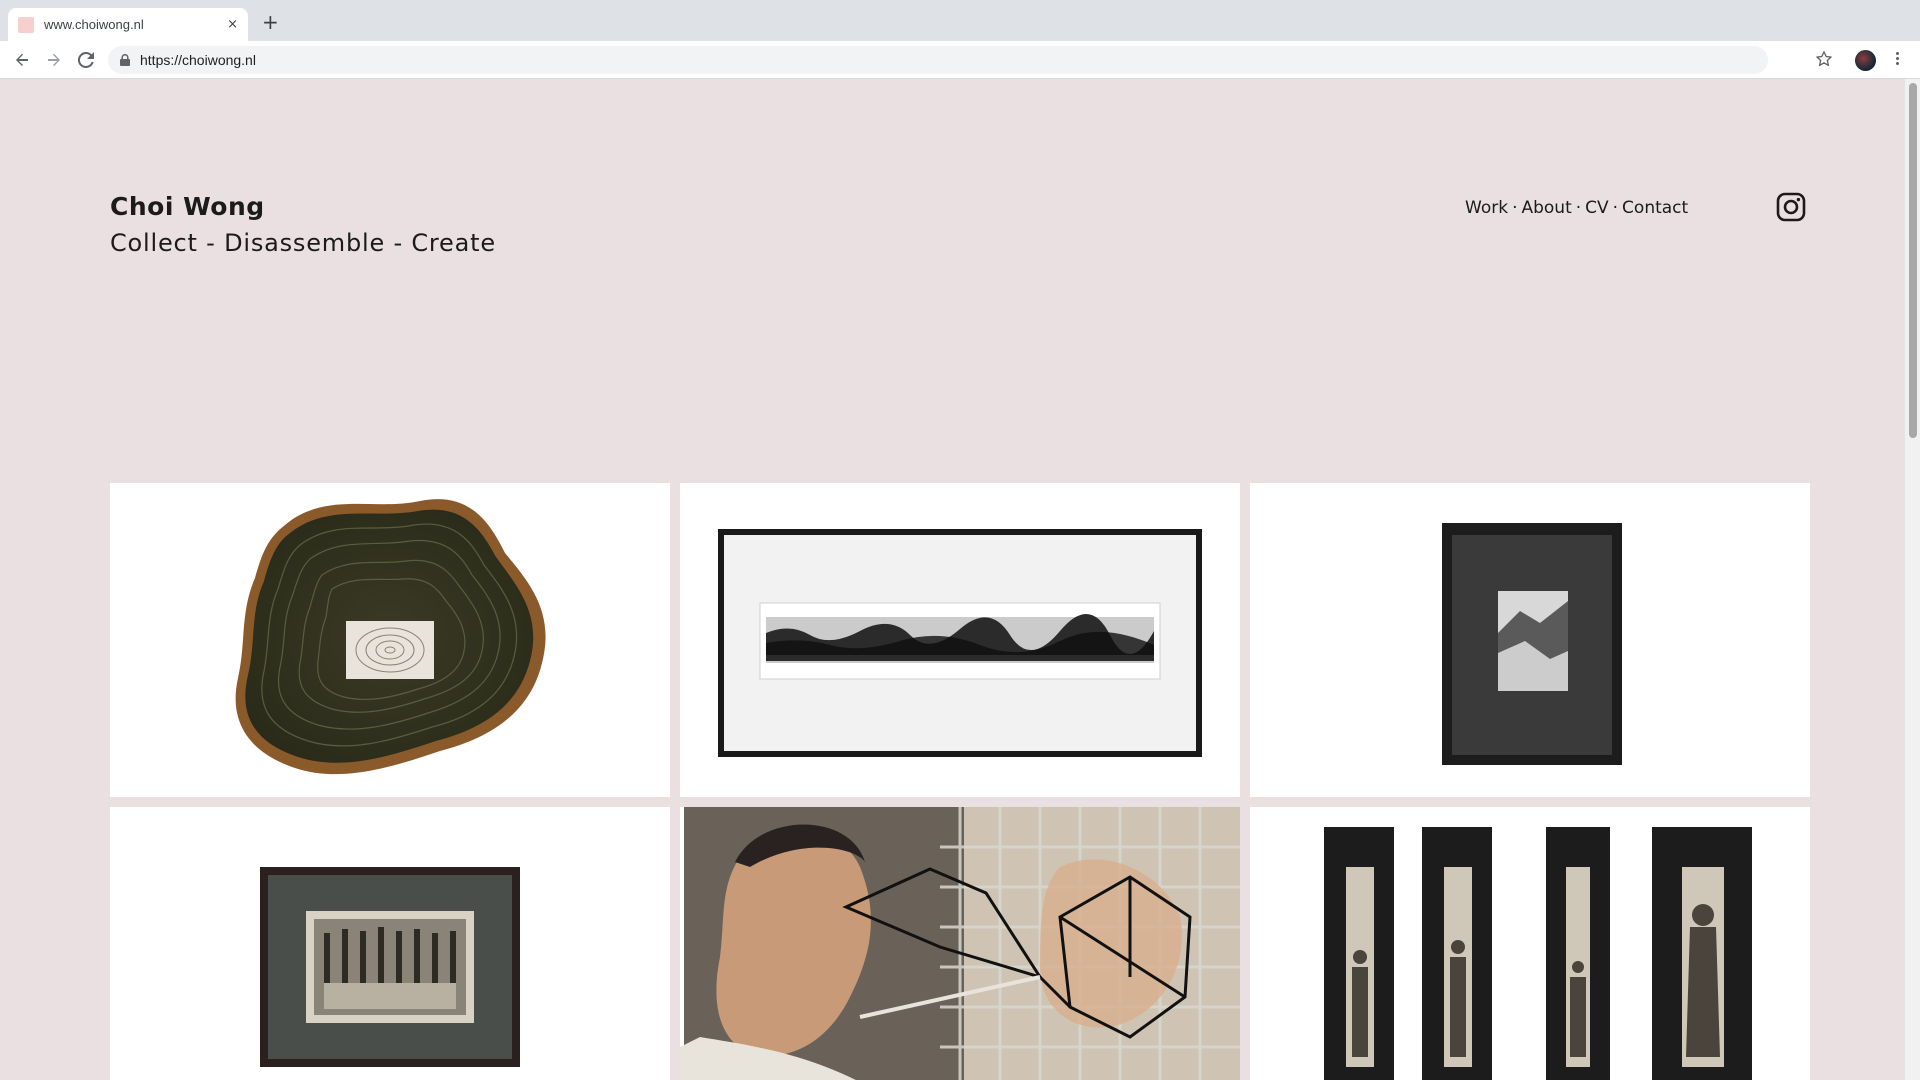 The width and height of the screenshot is (1920, 1080). Describe the element at coordinates (54, 60) in the screenshot. I see `forward-arrow-icon` at that location.